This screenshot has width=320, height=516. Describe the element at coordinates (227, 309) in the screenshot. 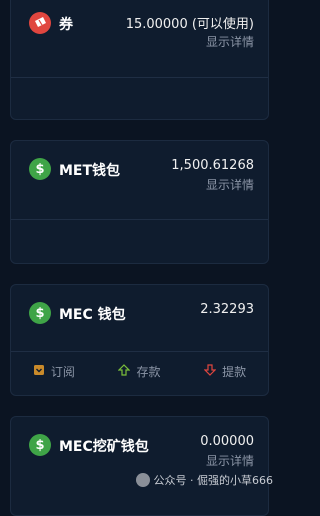

I see `mec-wallet-balance: 2.32293` at that location.